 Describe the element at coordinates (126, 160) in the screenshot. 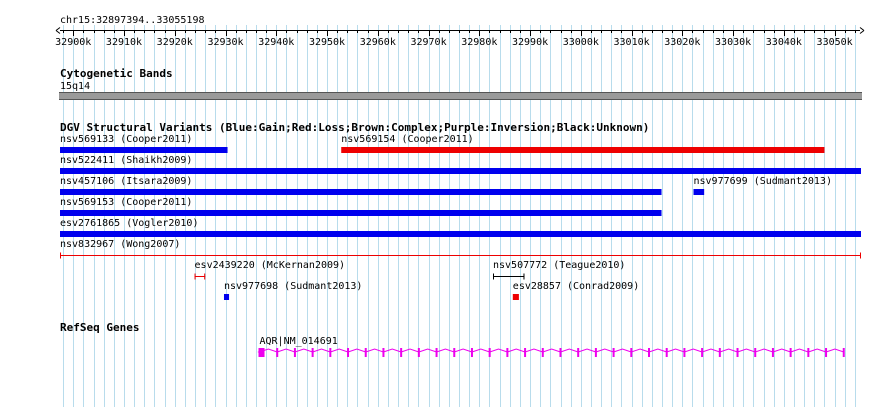

I see `dgv-feature-label: nsv522411 (Shaikh2009)` at that location.